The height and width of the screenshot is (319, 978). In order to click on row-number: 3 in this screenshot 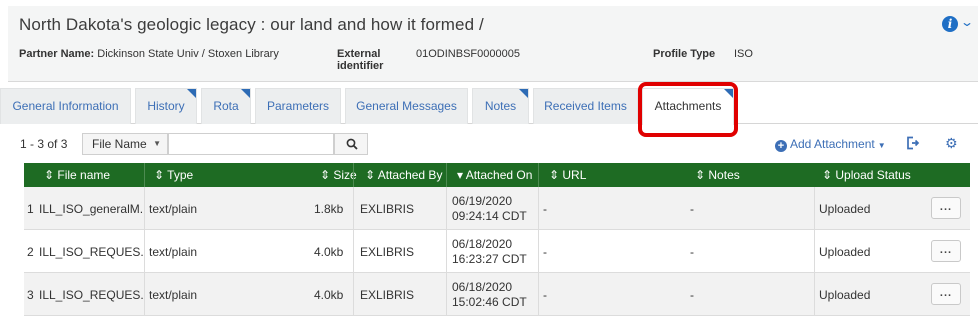, I will do `click(30, 294)`.